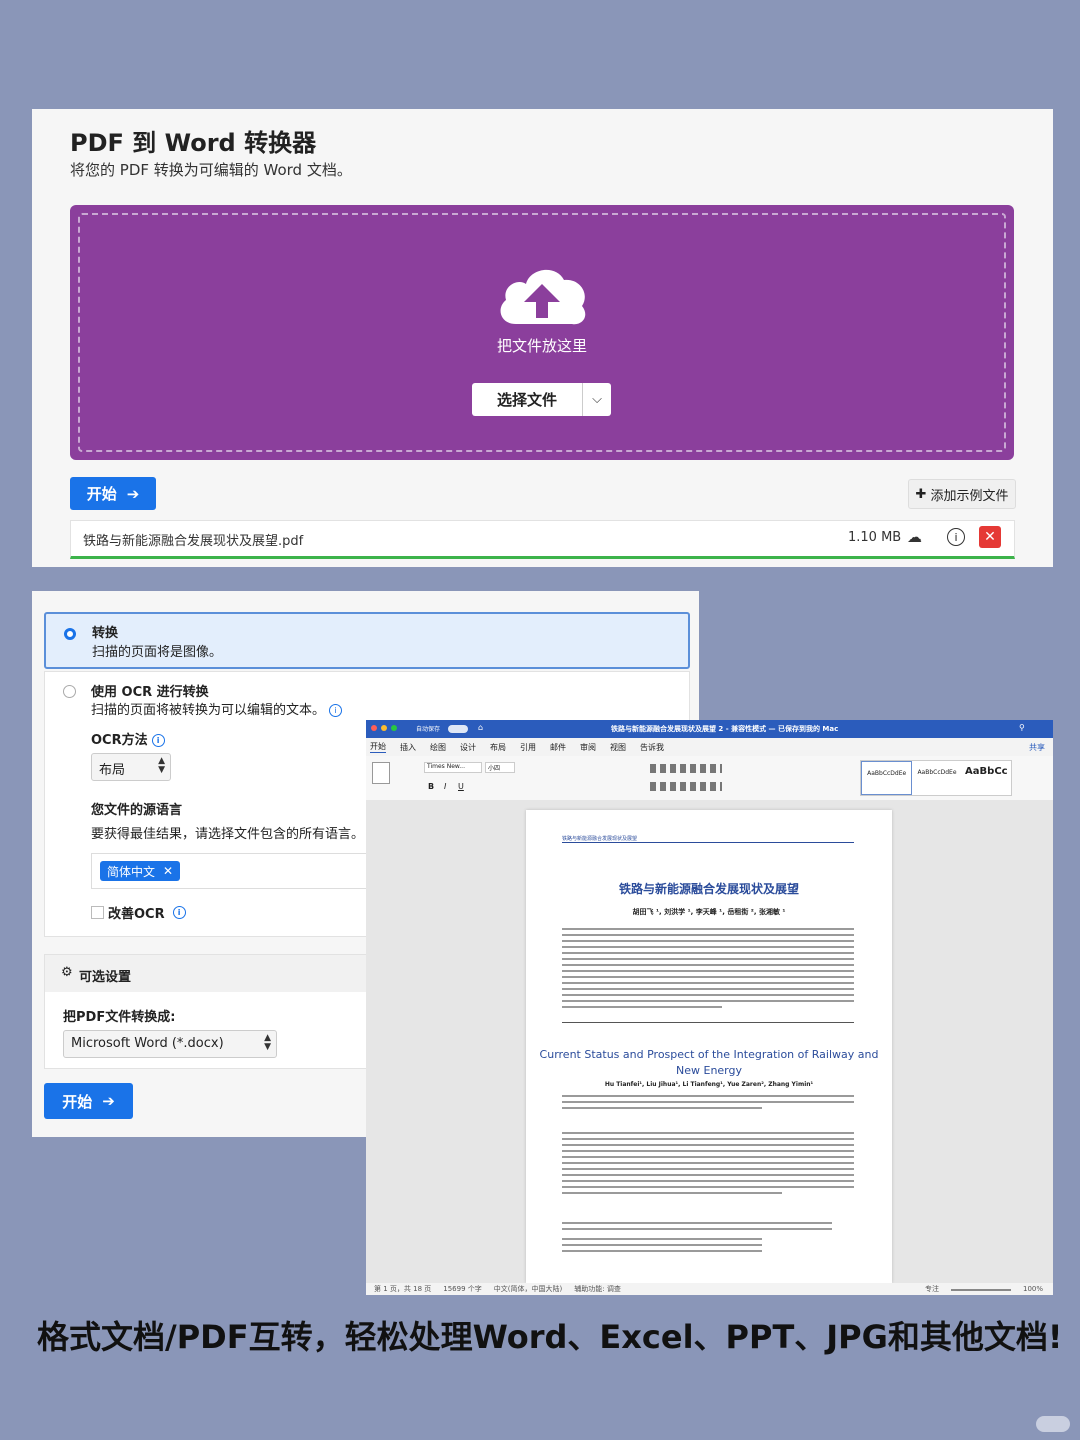 The width and height of the screenshot is (1080, 1440). I want to click on style-heading-1: AaBbCc, so click(986, 778).